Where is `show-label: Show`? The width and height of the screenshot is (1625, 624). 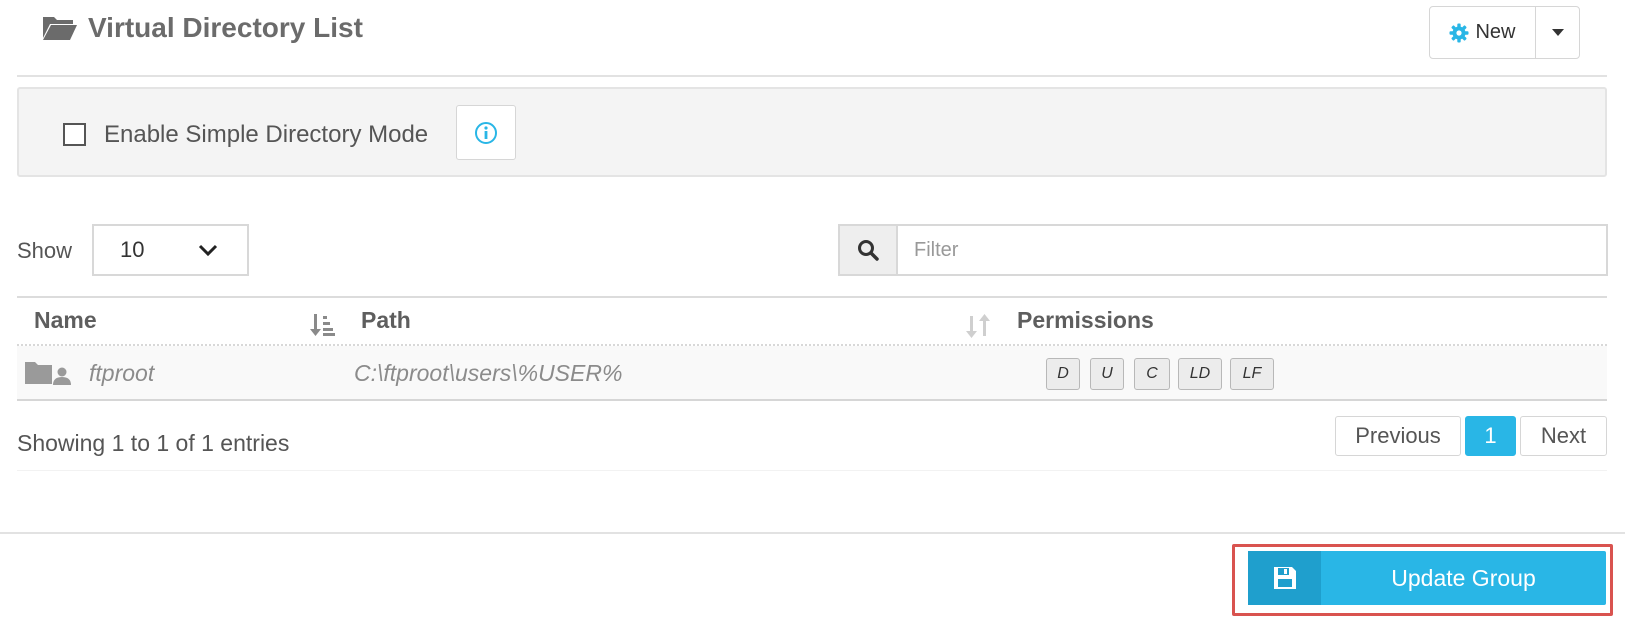 show-label: Show is located at coordinates (45, 250).